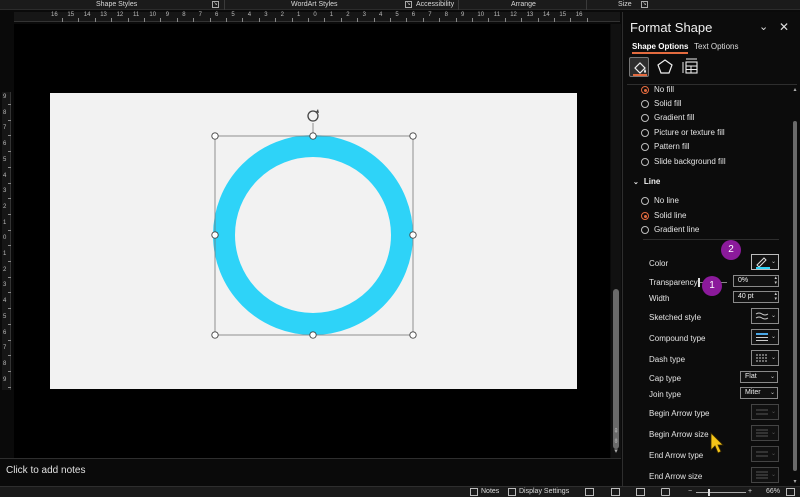  I want to click on join-type-dropdown: Miter ⌄, so click(759, 393).